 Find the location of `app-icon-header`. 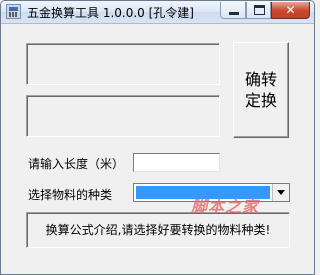

app-icon-header is located at coordinates (13, 9).